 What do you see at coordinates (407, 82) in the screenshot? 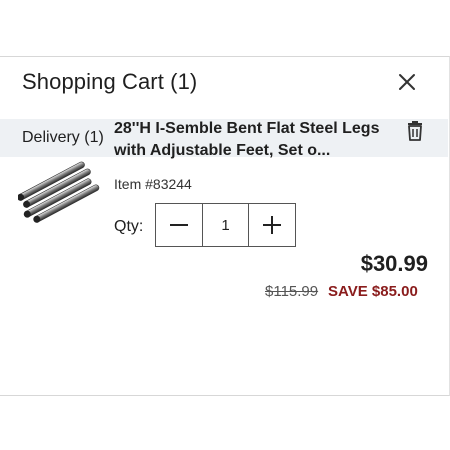
I see `close-icon` at bounding box center [407, 82].